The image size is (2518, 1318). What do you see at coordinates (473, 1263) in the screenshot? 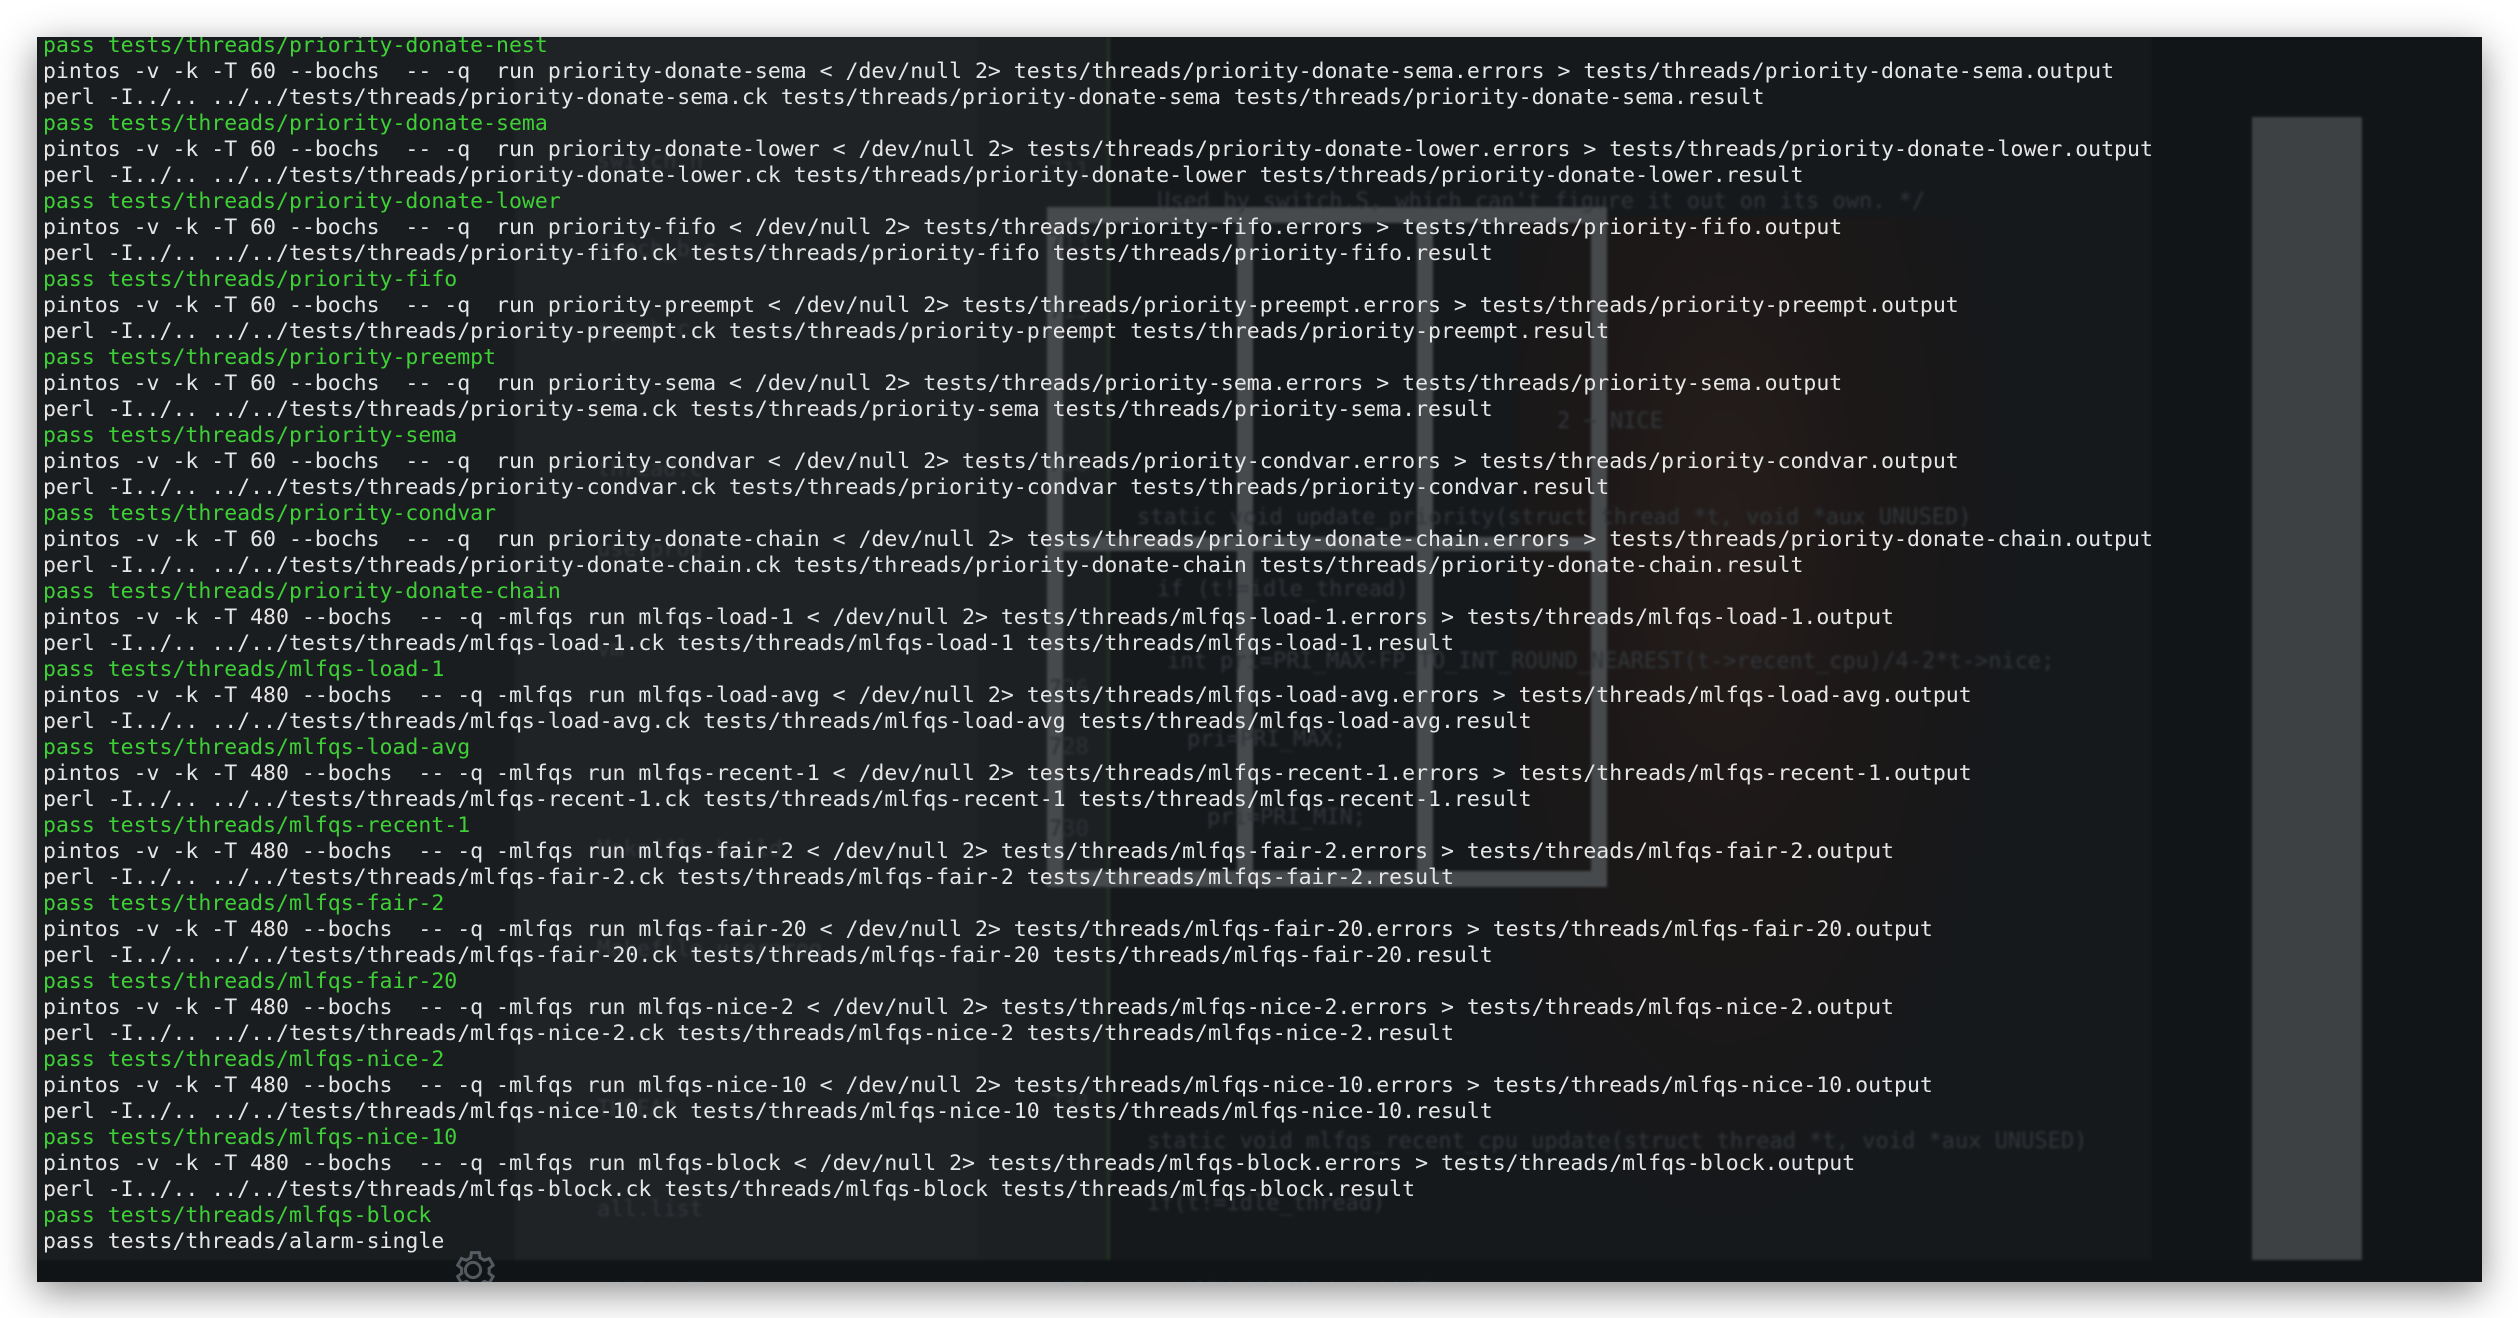
I see `gear-icon` at bounding box center [473, 1263].